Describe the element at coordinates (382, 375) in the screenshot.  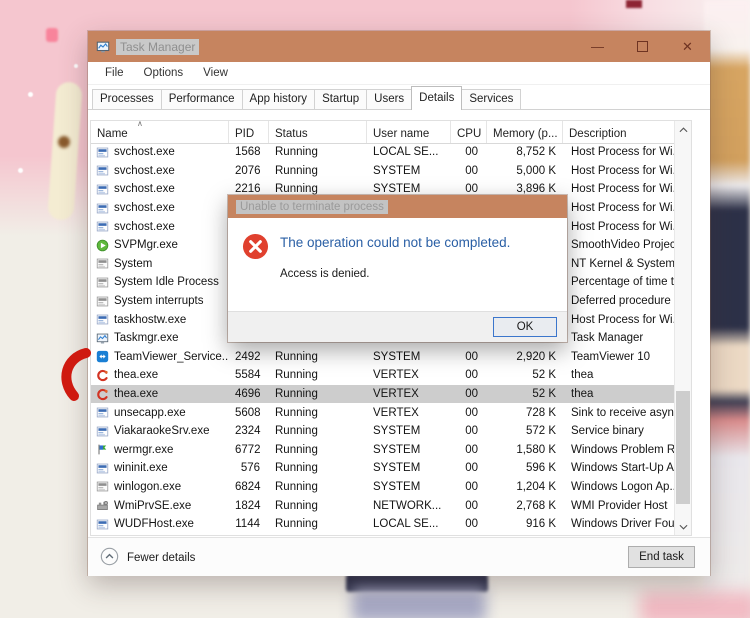
I see `table-row: thea.exe 5584 Running VERTEX 00 52 K thea` at that location.